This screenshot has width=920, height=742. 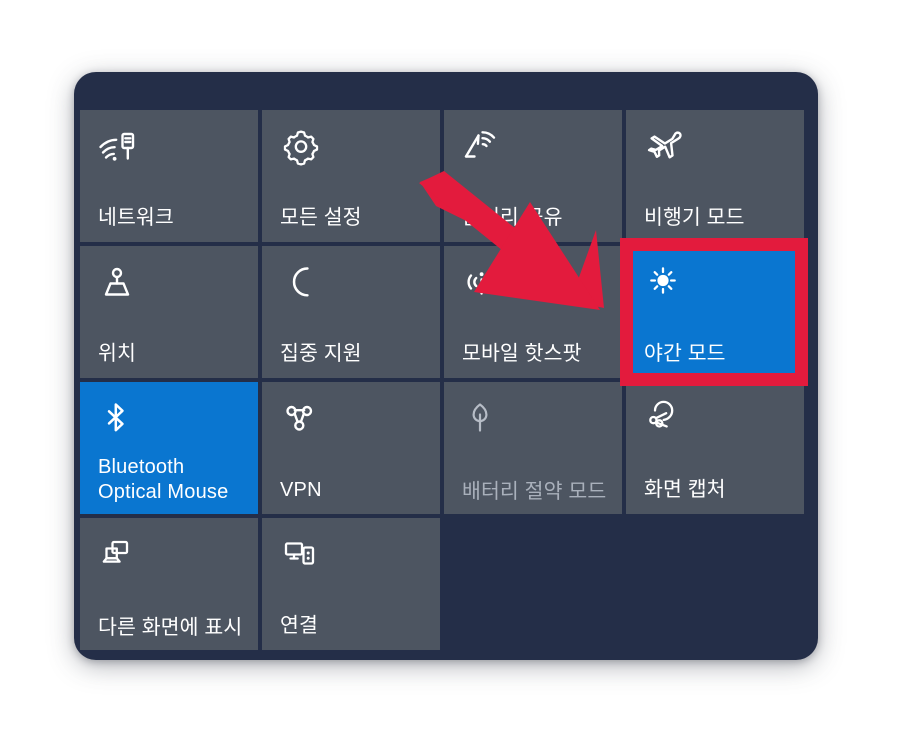 What do you see at coordinates (301, 146) in the screenshot?
I see `gear-icon` at bounding box center [301, 146].